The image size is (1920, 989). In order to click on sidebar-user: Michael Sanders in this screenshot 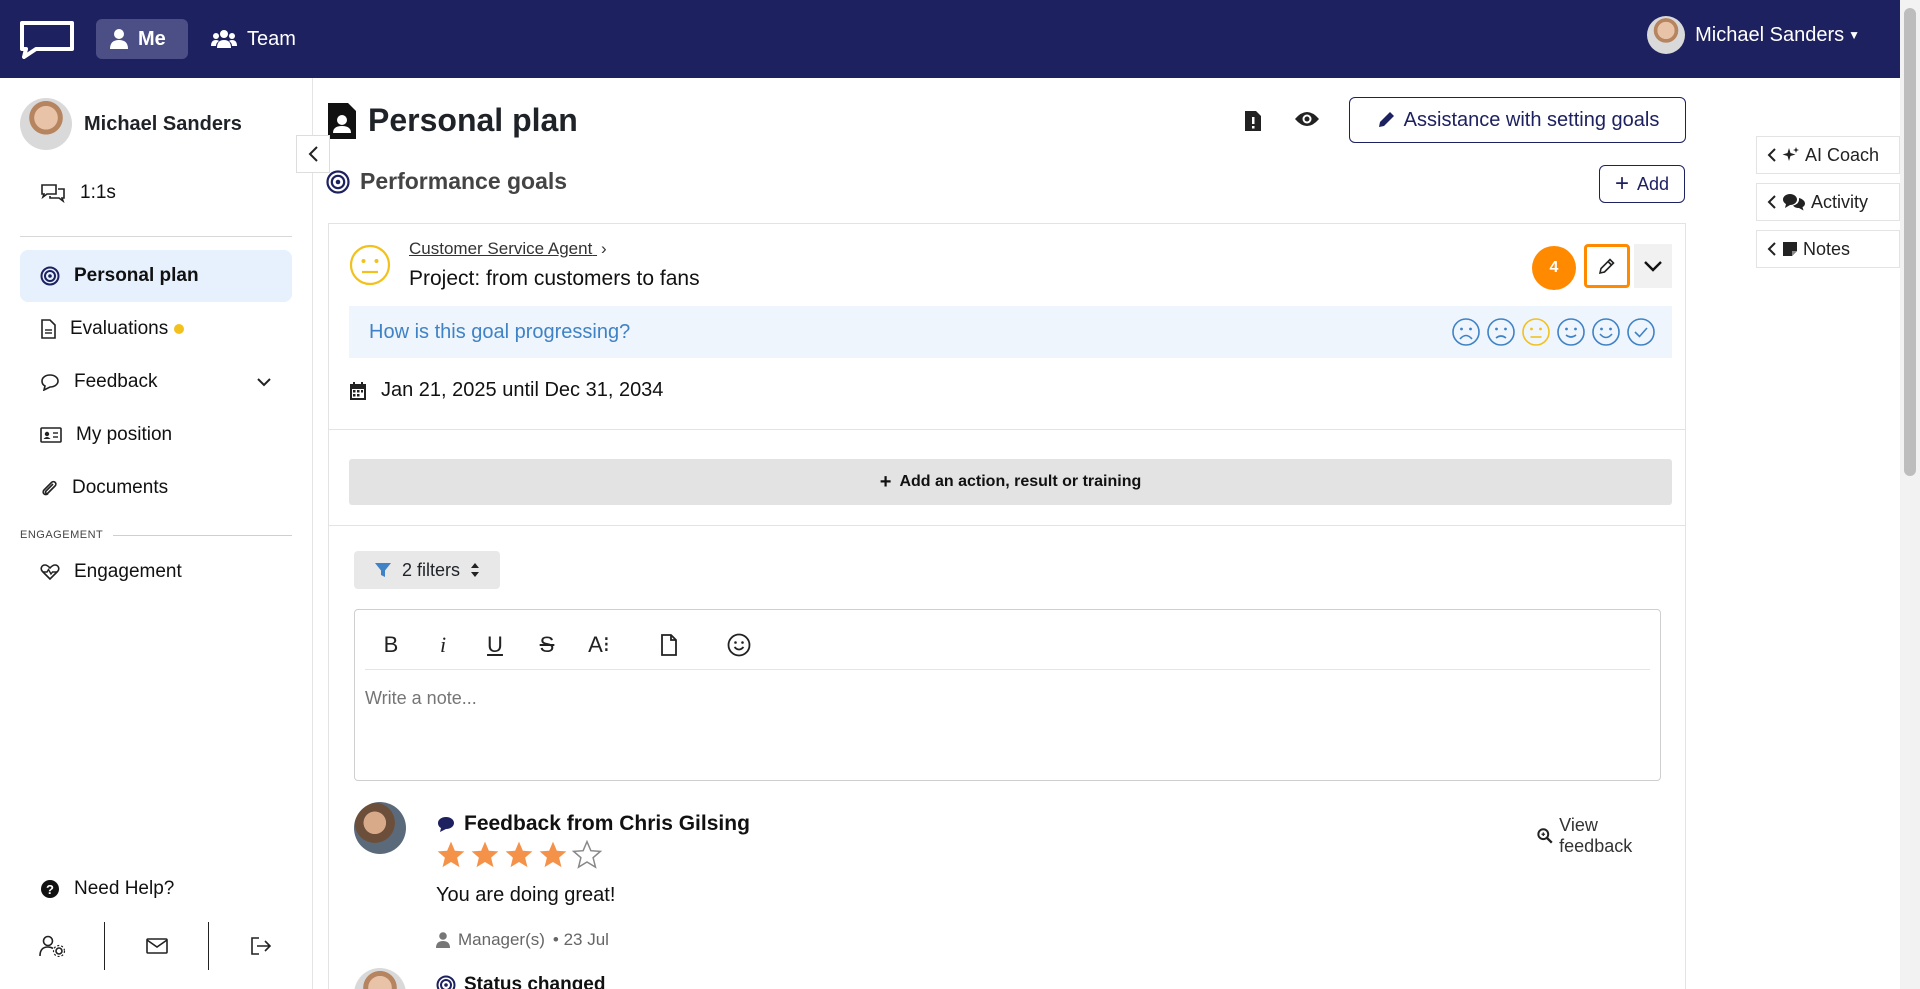, I will do `click(131, 124)`.